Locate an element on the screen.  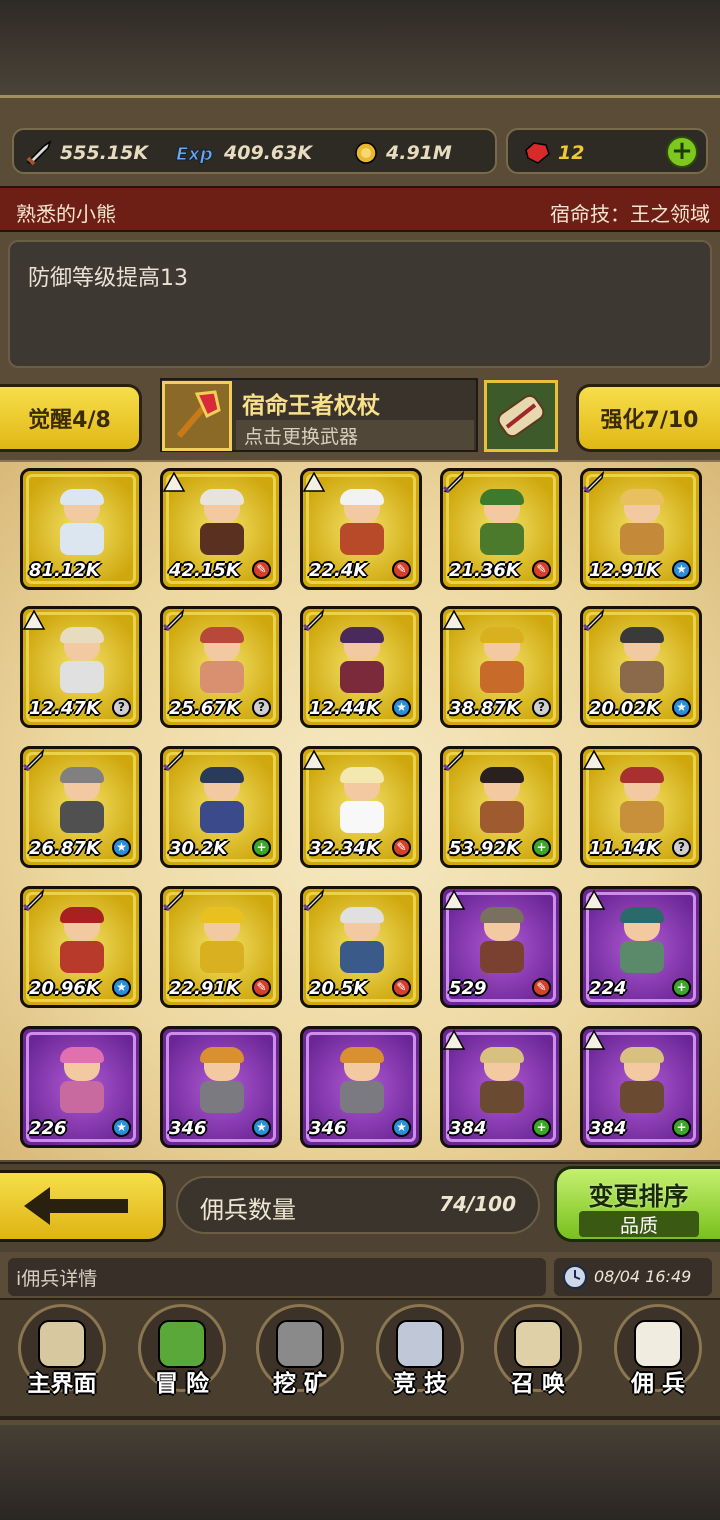
mercenary-card: 529 ✎ is located at coordinates (501, 947).